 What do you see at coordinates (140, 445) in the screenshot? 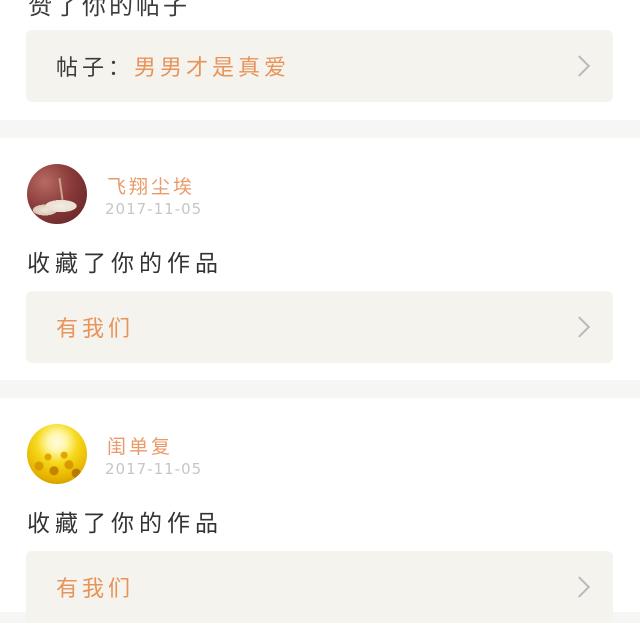
I see `user-name: 闺单复` at bounding box center [140, 445].